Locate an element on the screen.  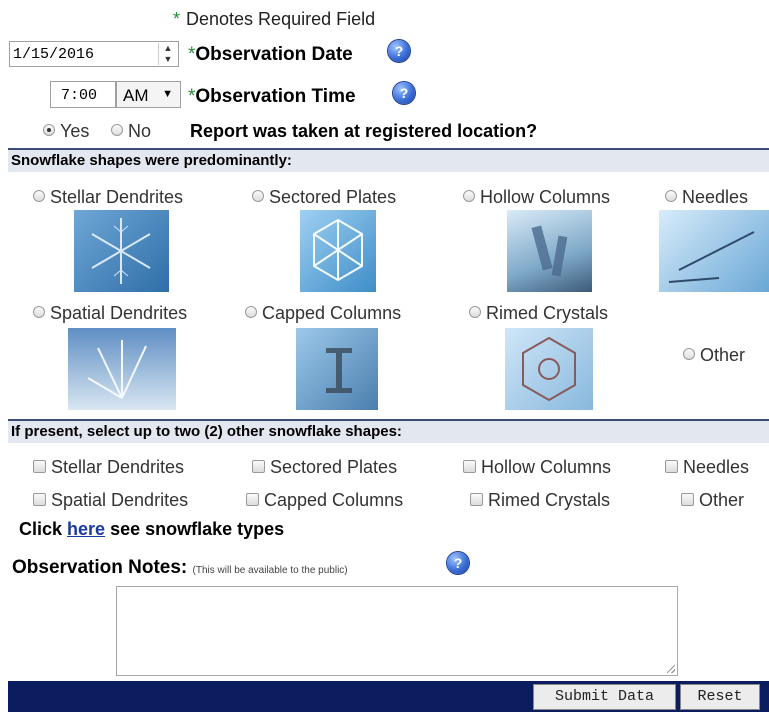
primary-shapes-header: Snowflake shapes were predominantly: is located at coordinates (388, 160).